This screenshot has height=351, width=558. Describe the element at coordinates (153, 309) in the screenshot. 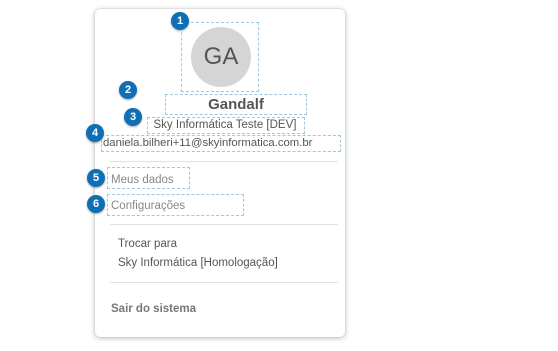

I see `logout-button: Sair do sistema` at that location.